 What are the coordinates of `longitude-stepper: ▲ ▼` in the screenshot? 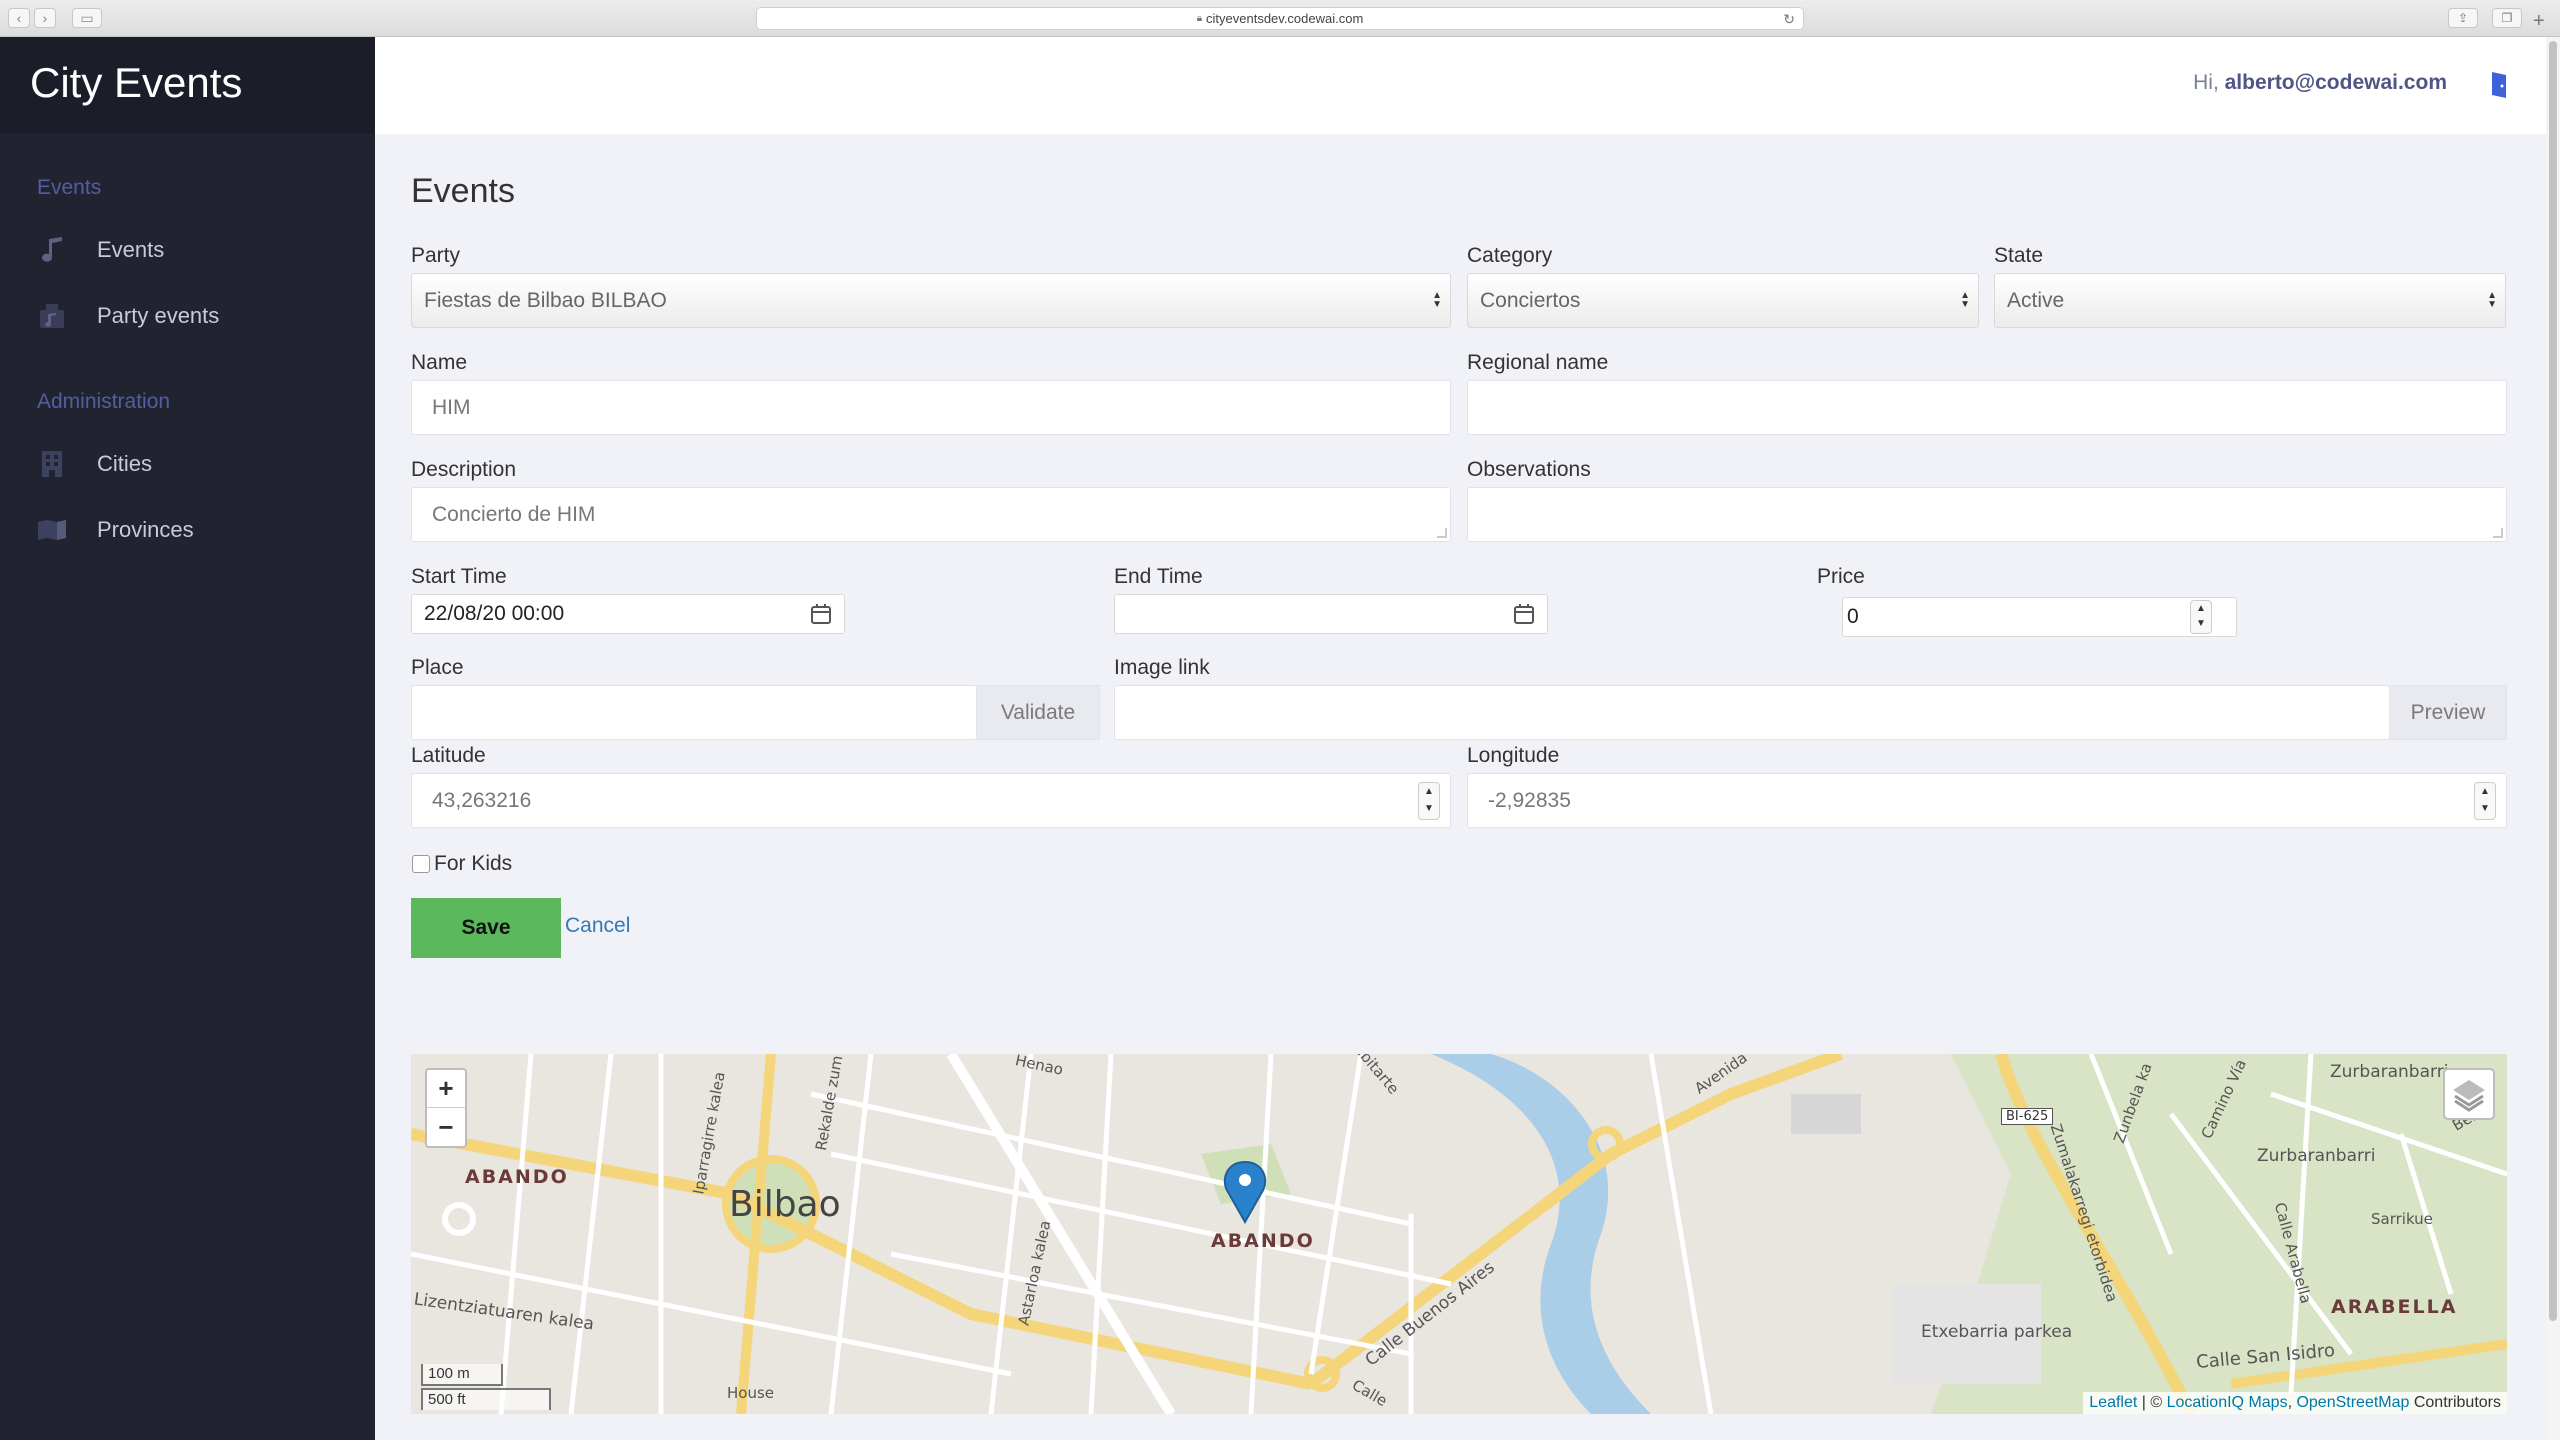 It's located at (2485, 801).